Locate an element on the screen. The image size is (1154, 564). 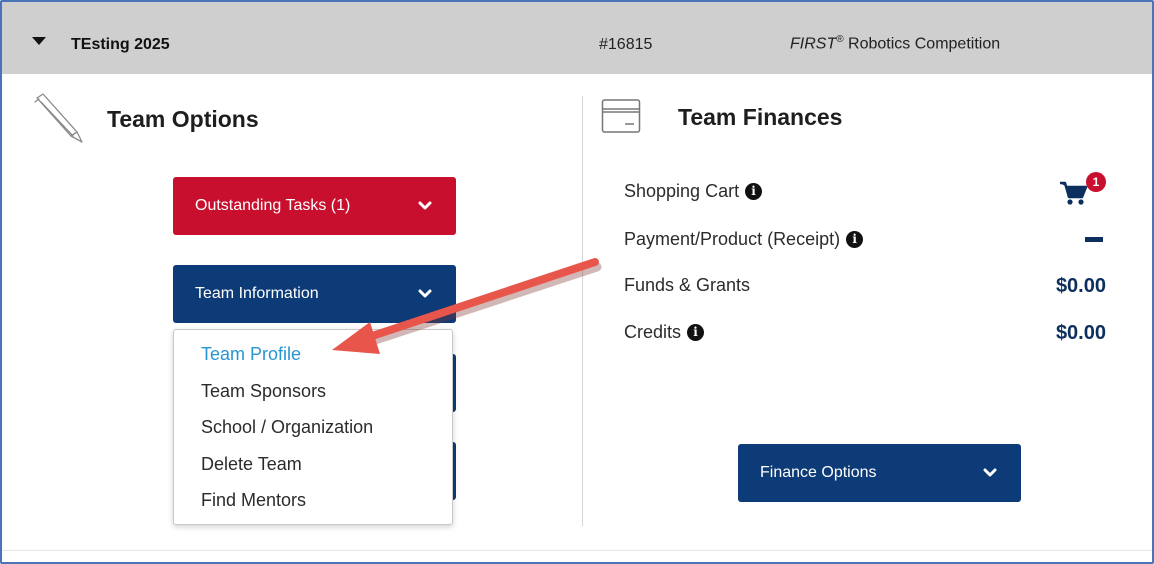
shopping-cart-label: Shopping Cart is located at coordinates (682, 191).